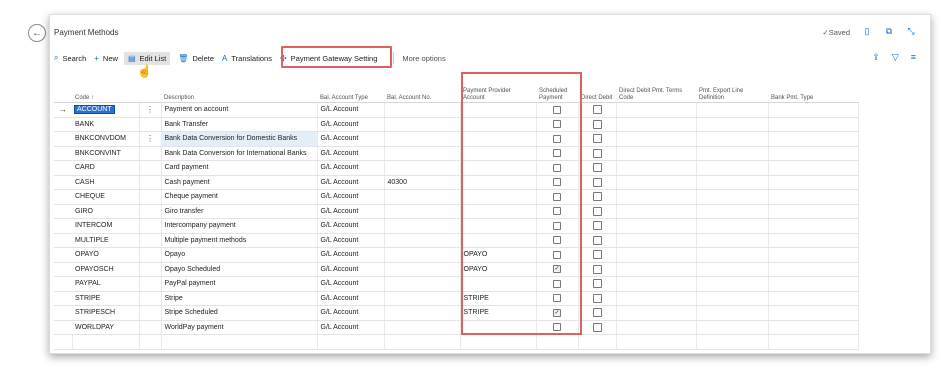 This screenshot has width=943, height=373. What do you see at coordinates (350, 91) in the screenshot?
I see `column-bal-account-type: Bal. Account Type` at bounding box center [350, 91].